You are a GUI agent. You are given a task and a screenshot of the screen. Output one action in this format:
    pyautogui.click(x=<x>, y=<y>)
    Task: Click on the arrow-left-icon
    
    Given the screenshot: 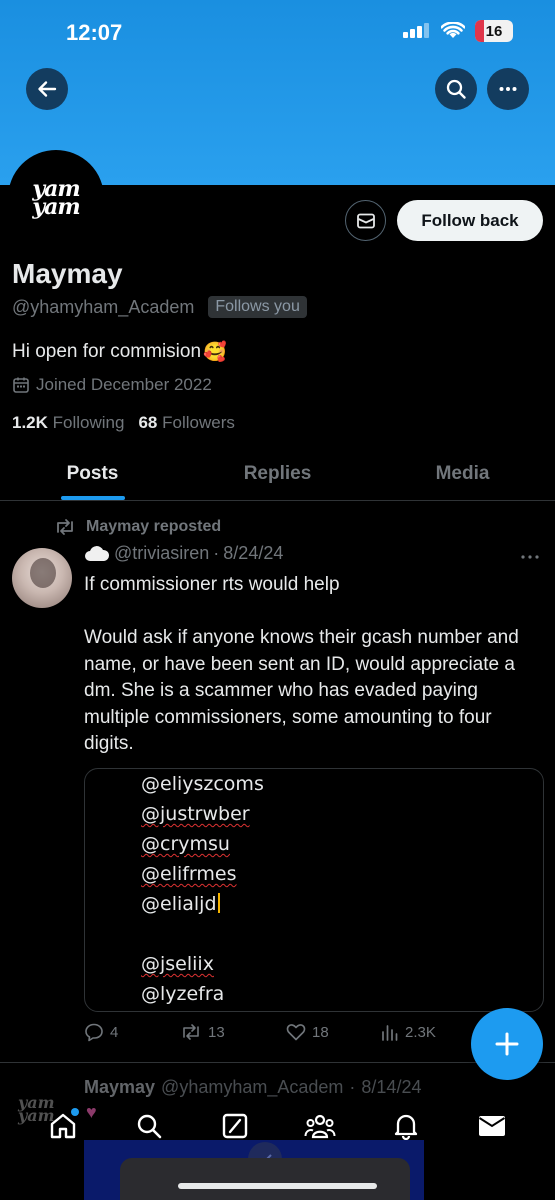 What is the action you would take?
    pyautogui.click(x=47, y=89)
    